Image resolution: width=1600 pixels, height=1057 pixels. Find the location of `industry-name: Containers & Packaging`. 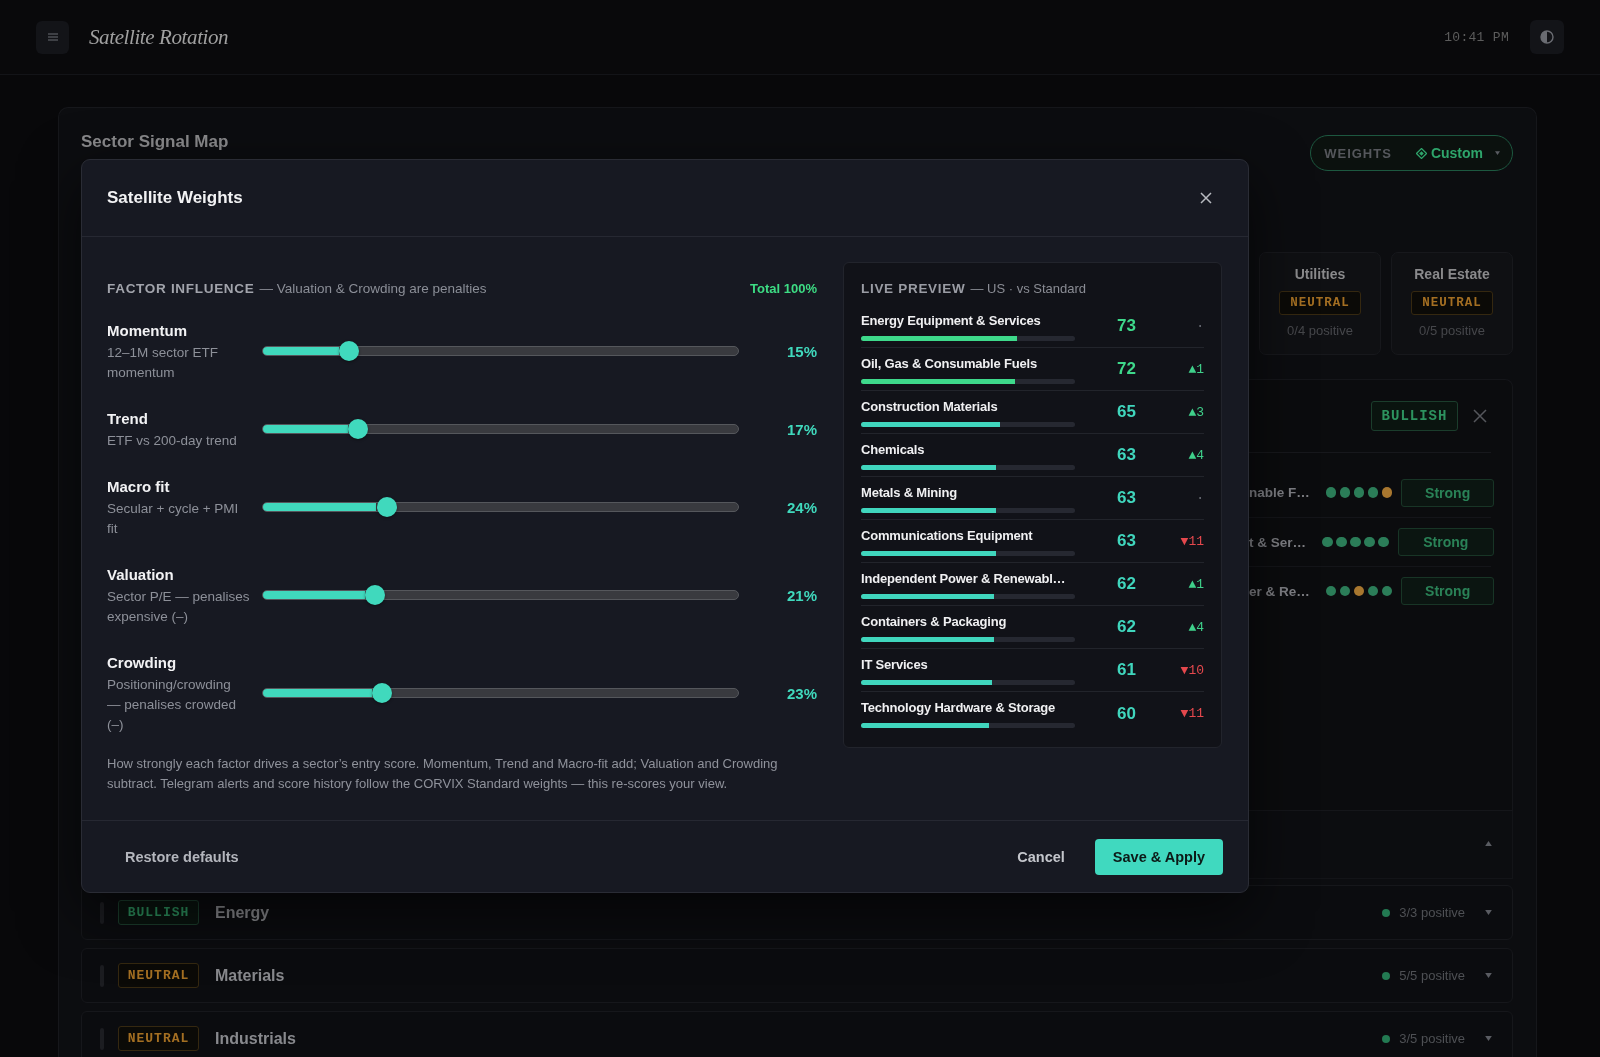

industry-name: Containers & Packaging is located at coordinates (934, 621).